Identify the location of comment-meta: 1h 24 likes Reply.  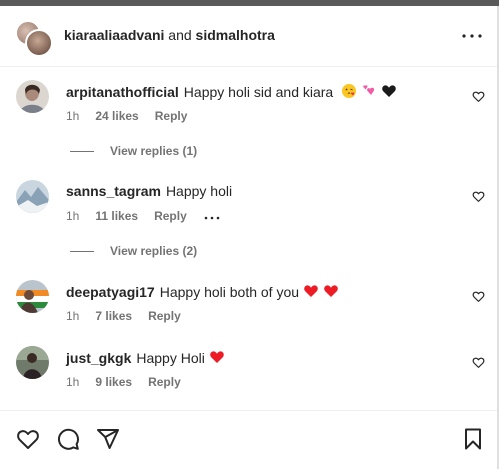
(134, 116).